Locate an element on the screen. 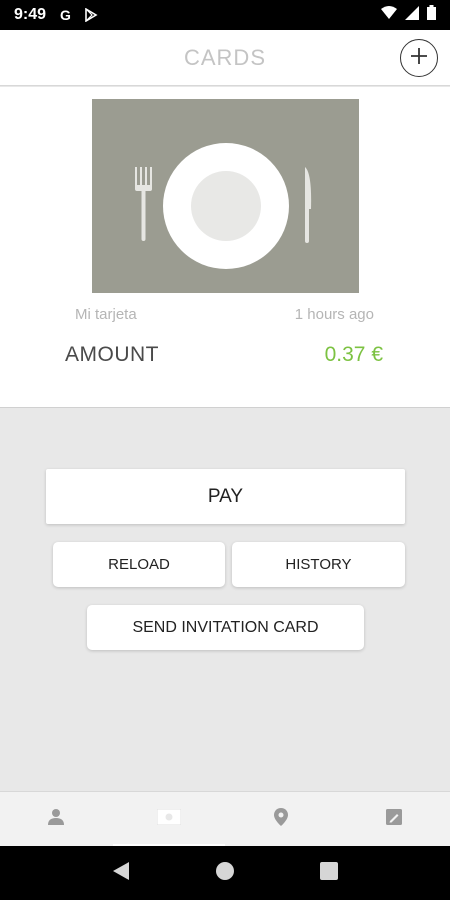 This screenshot has height=900, width=450. signal-icon is located at coordinates (412, 15).